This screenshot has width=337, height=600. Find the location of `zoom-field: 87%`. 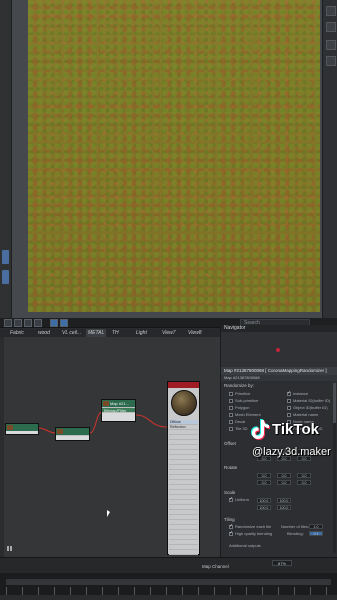

zoom-field: 87% is located at coordinates (282, 563).